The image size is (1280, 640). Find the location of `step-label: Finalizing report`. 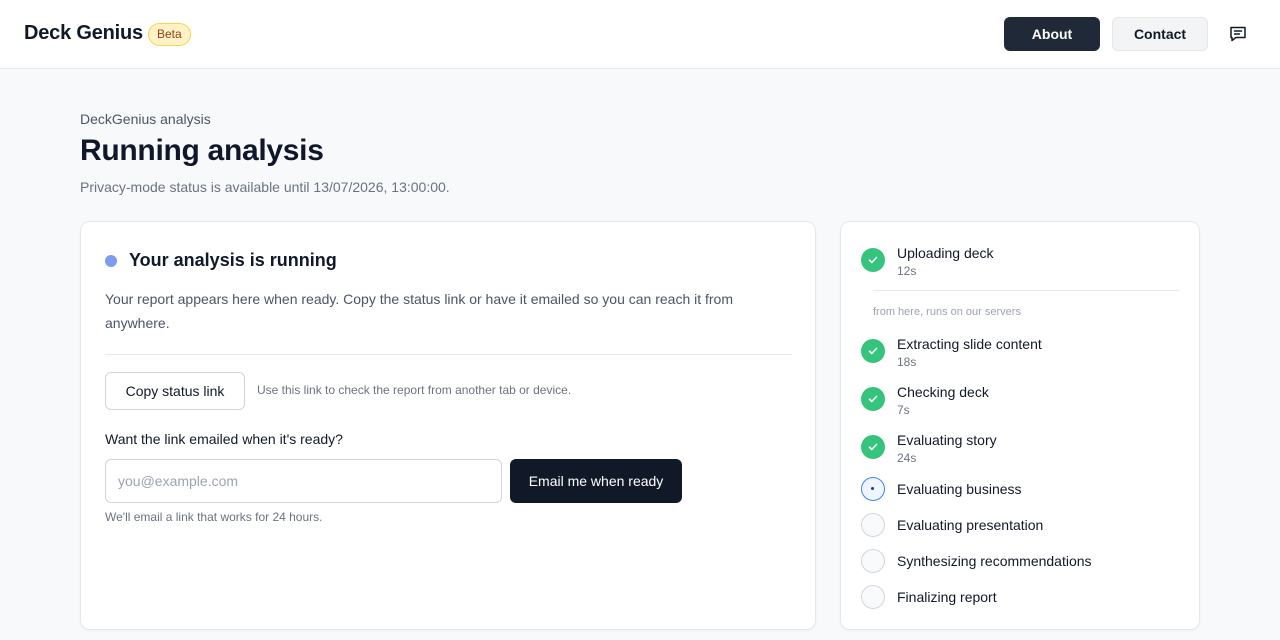

step-label: Finalizing report is located at coordinates (947, 597).